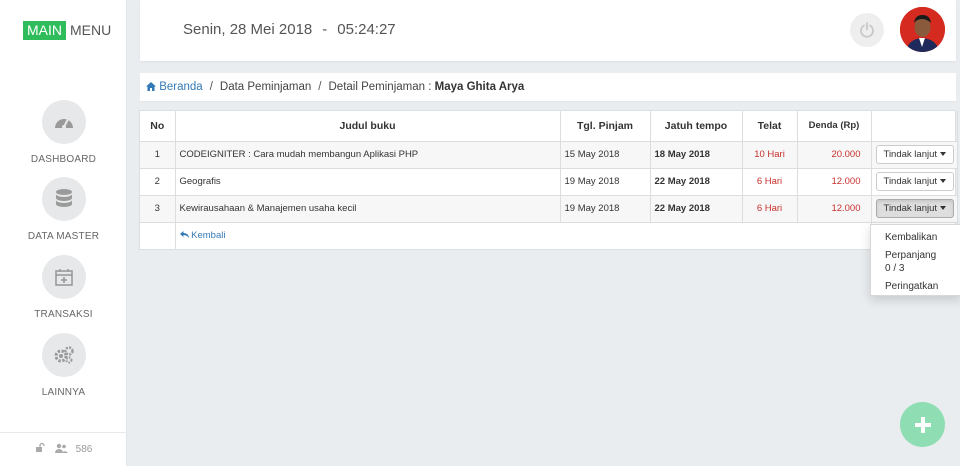  I want to click on sidebar-item-lainnya: LAINNYA, so click(63, 365).